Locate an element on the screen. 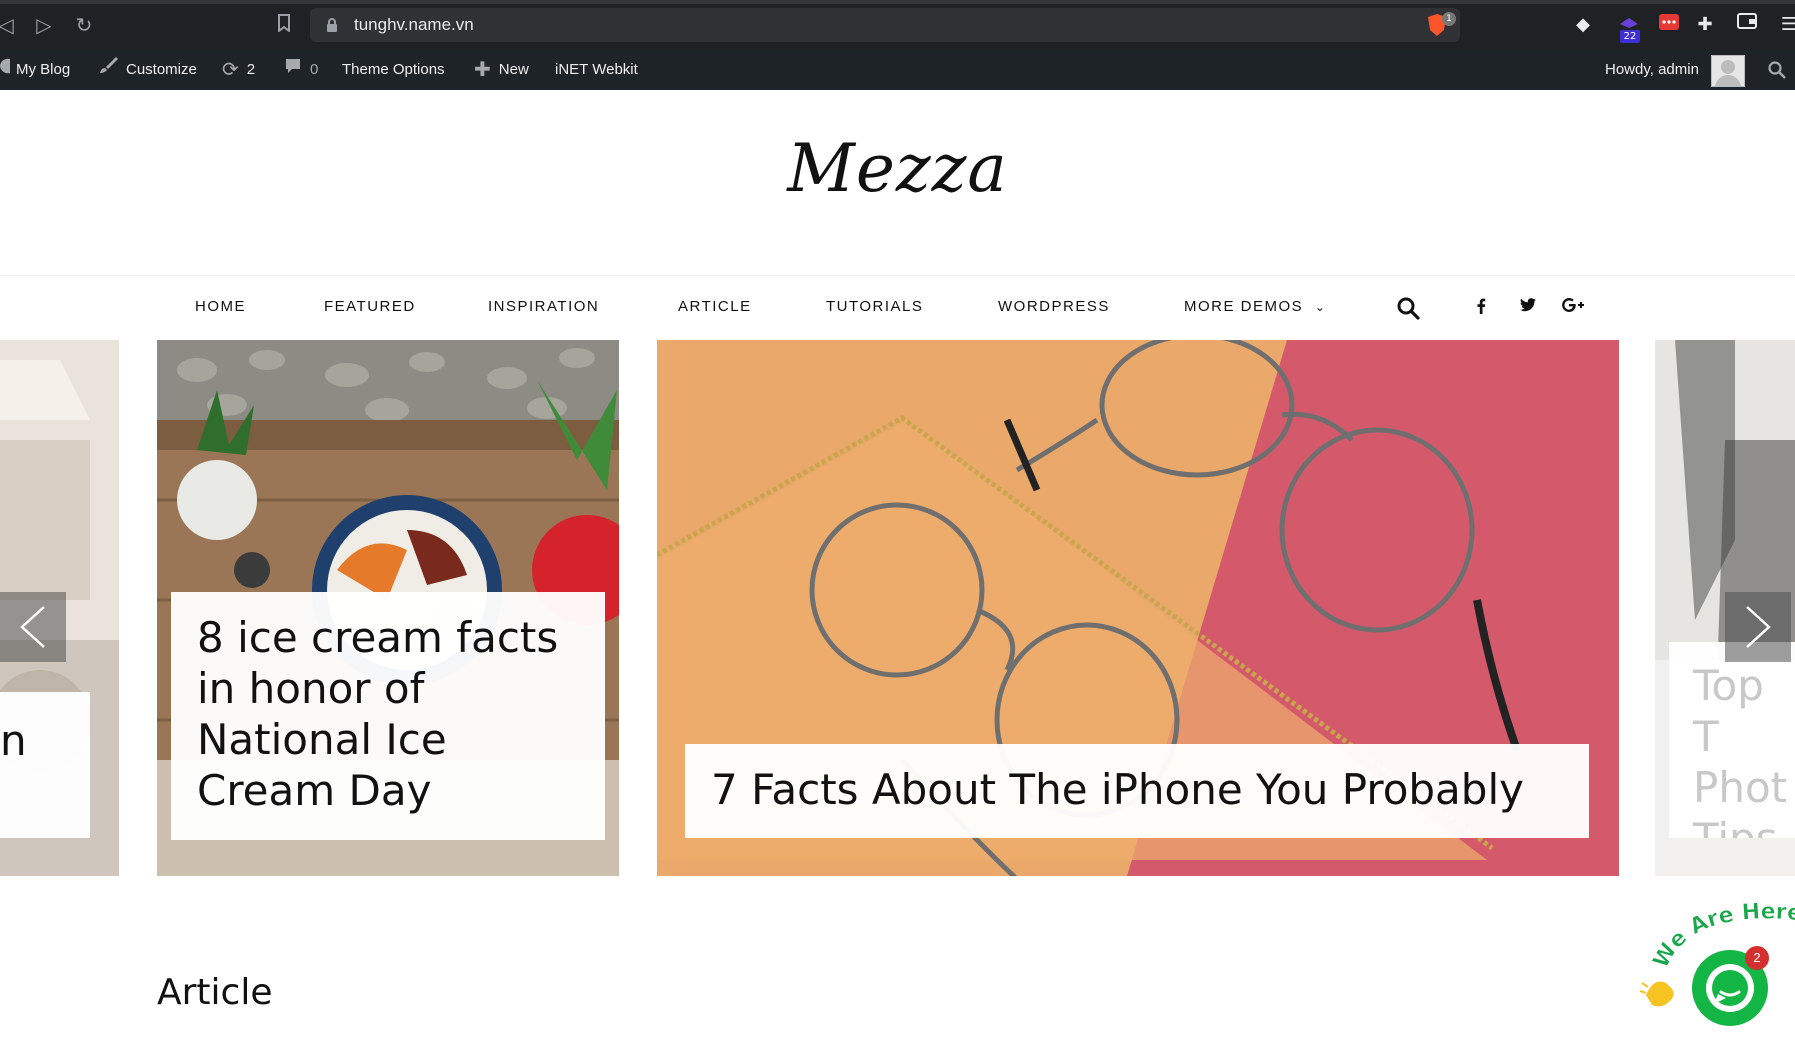 The height and width of the screenshot is (1045, 1795). nav-featured: FEATURED is located at coordinates (370, 306).